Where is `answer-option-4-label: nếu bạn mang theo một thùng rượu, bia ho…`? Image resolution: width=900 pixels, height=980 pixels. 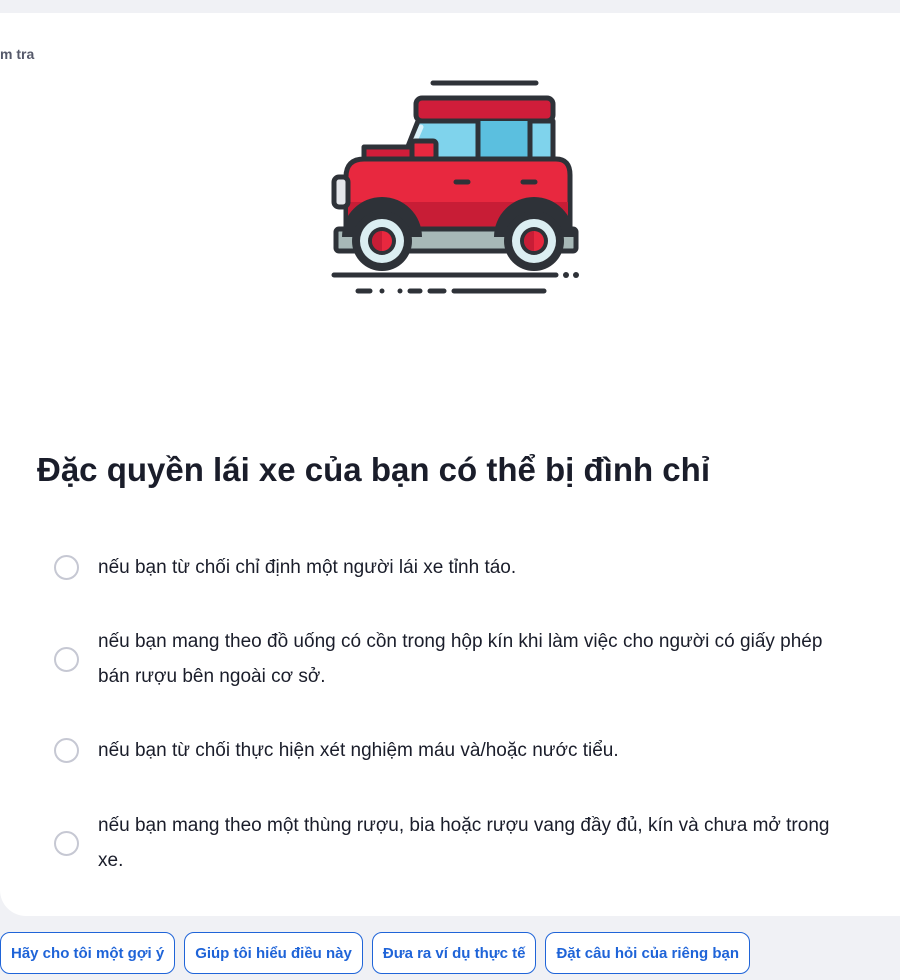
answer-option-4-label: nếu bạn mang theo một thùng rượu, bia ho… is located at coordinates (464, 843).